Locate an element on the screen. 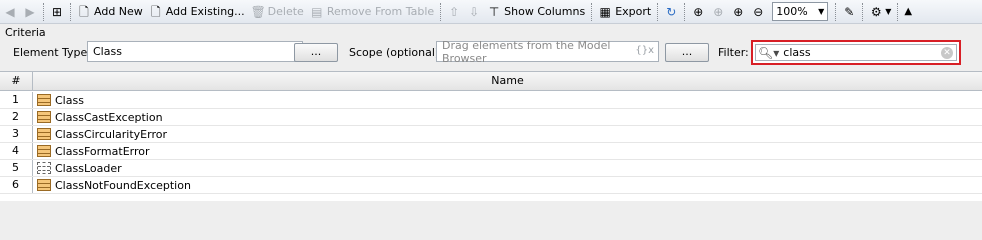 Image resolution: width=982 pixels, height=240 pixels. collapse-button: ▲ is located at coordinates (908, 12).